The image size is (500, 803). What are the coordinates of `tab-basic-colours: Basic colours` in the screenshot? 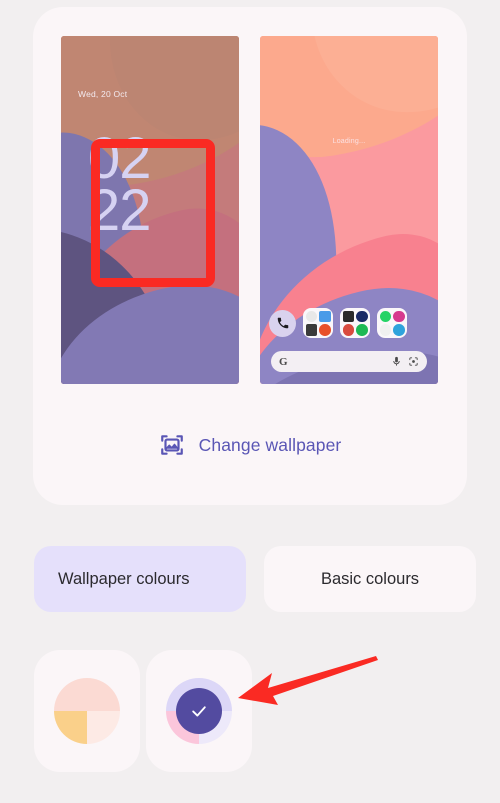 It's located at (370, 579).